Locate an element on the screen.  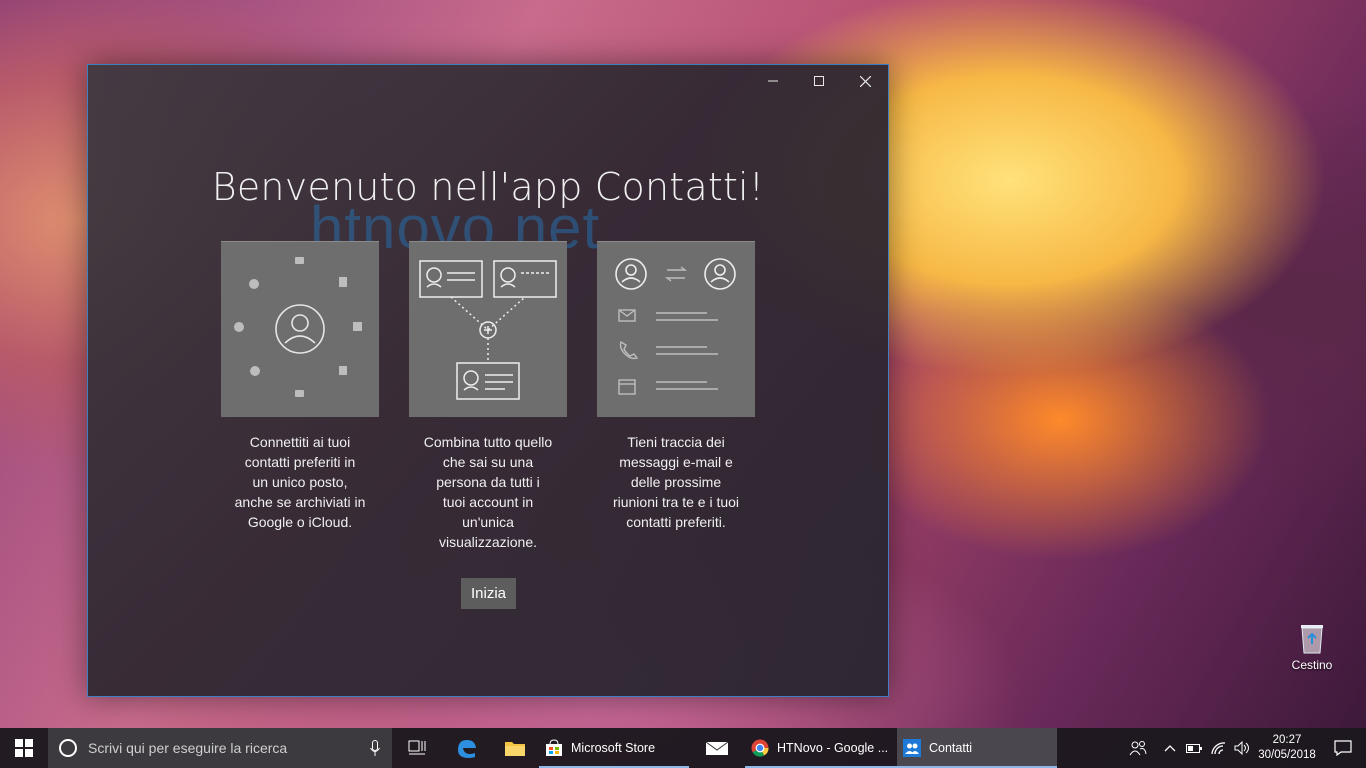
people-bar-icon is located at coordinates (1138, 748).